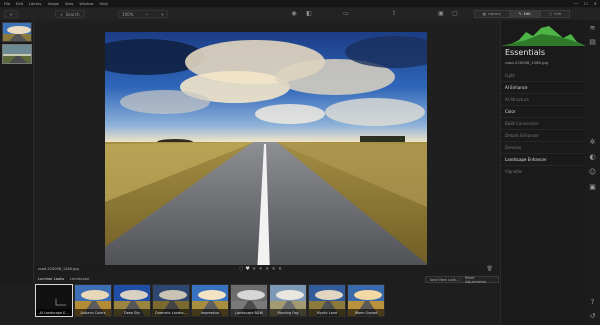  Describe the element at coordinates (490, 269) in the screenshot. I see `trash-icon: 🗑` at that location.